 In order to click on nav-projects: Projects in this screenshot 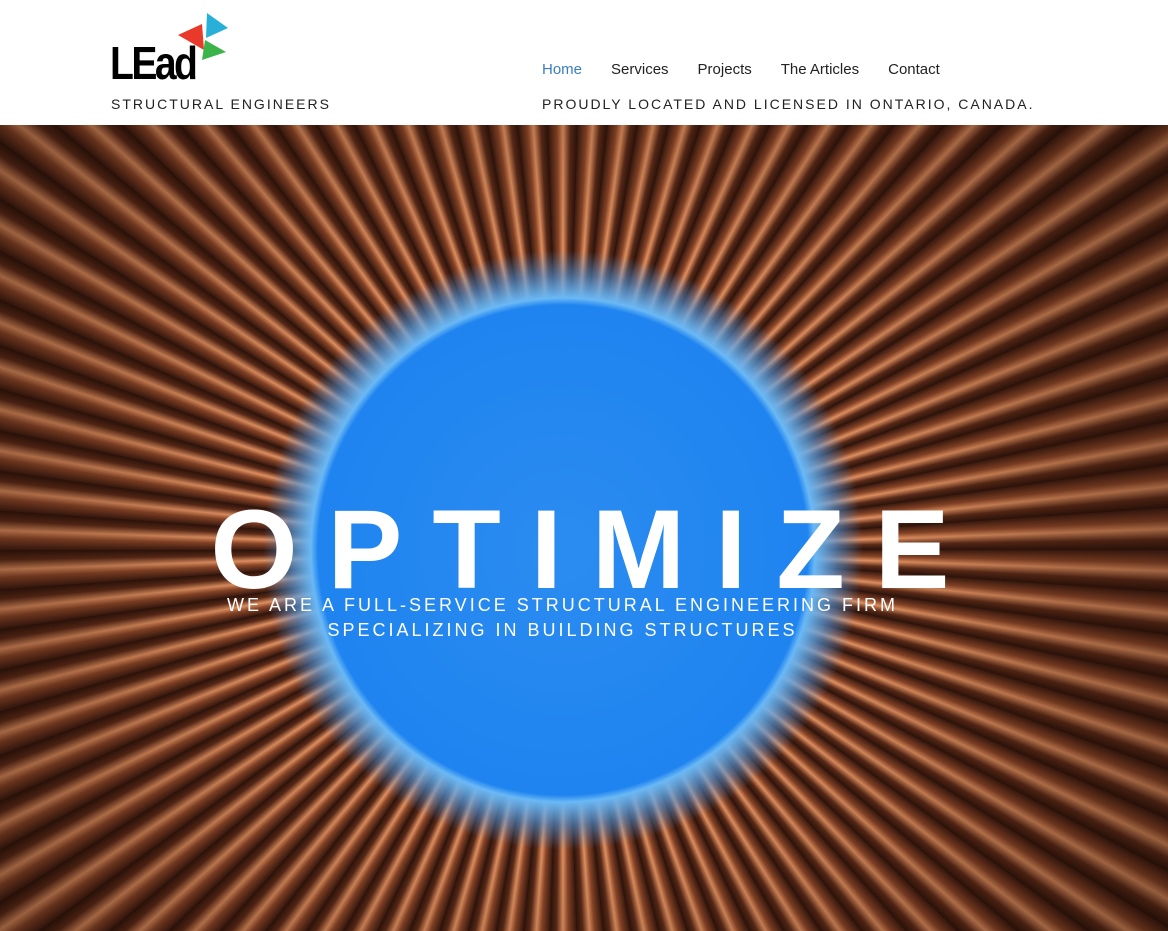, I will do `click(725, 69)`.